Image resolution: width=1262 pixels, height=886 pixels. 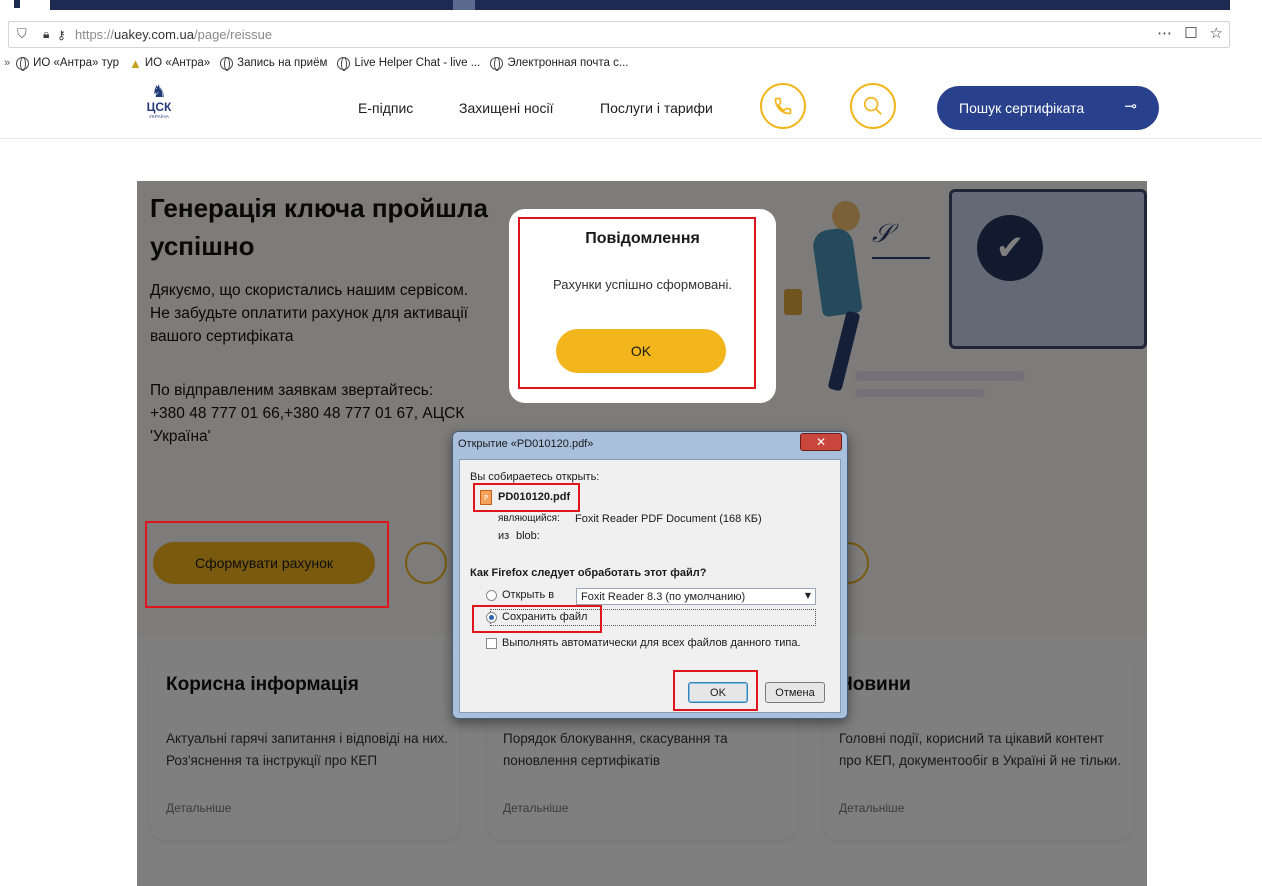 What do you see at coordinates (795, 692) in the screenshot?
I see `dialog-cancel-button: Отмена` at bounding box center [795, 692].